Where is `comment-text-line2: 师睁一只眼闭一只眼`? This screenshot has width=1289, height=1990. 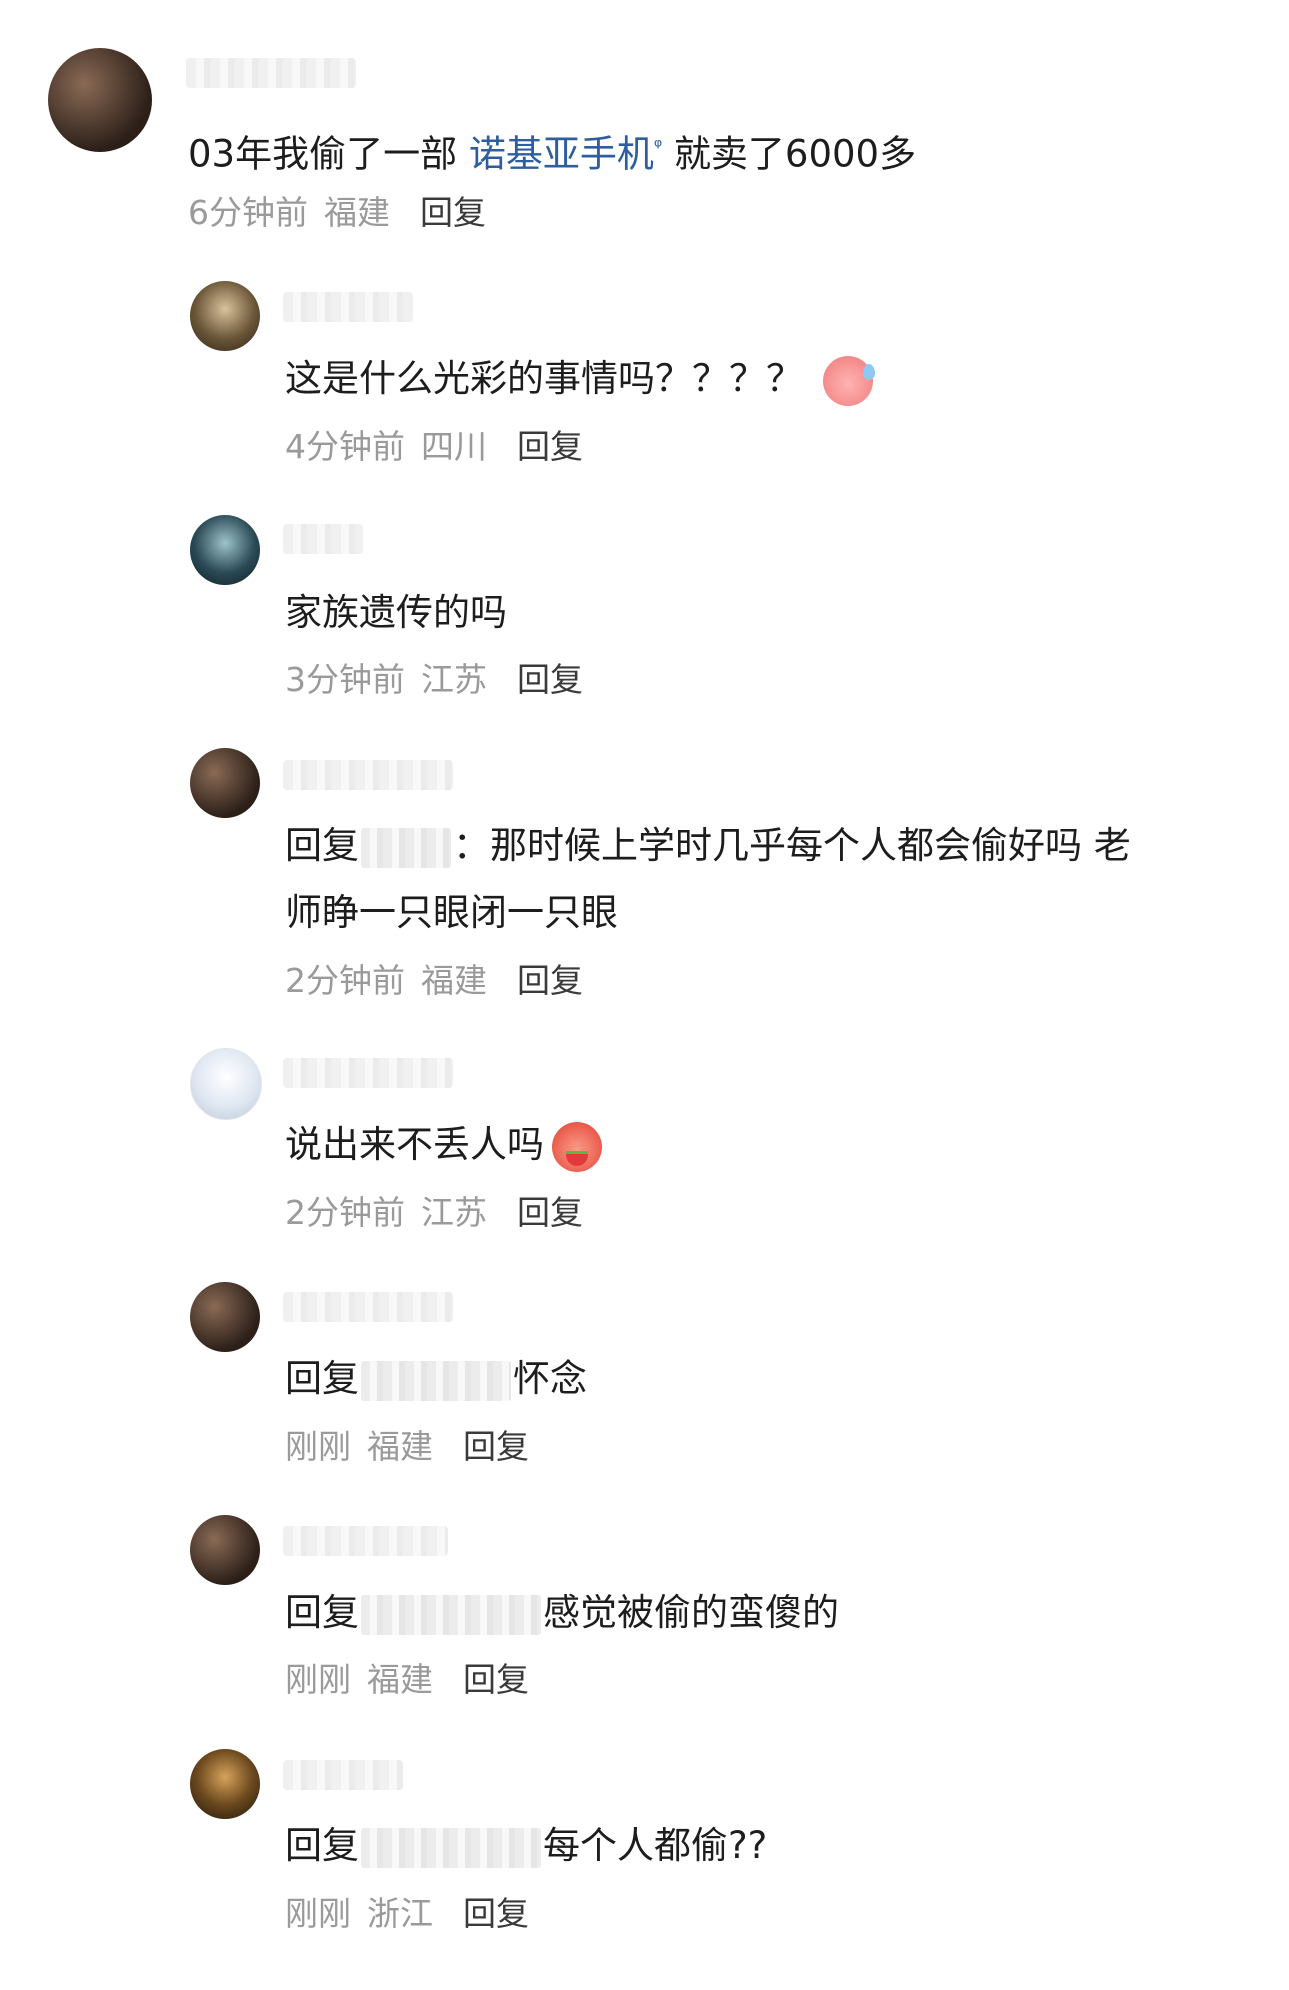 comment-text-line2: 师睁一只眼闭一只眼 is located at coordinates (451, 912).